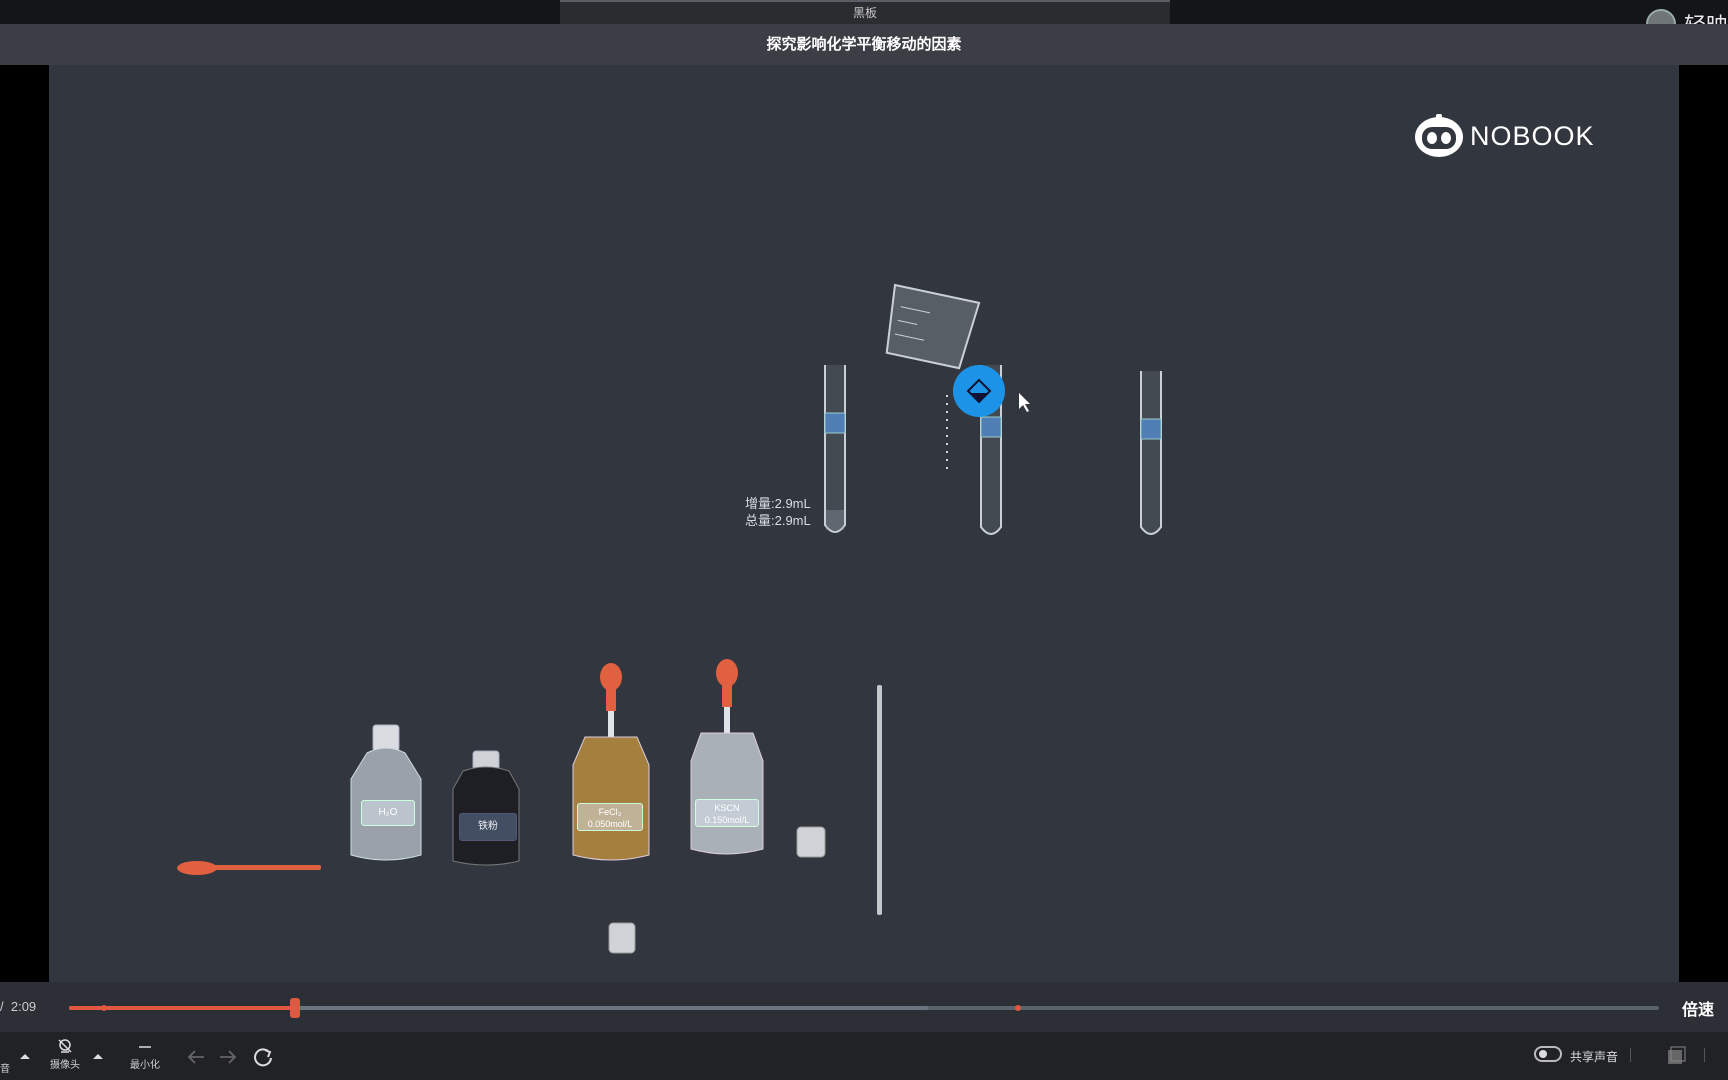  What do you see at coordinates (145, 1065) in the screenshot?
I see `minimize-label: 最小化` at bounding box center [145, 1065].